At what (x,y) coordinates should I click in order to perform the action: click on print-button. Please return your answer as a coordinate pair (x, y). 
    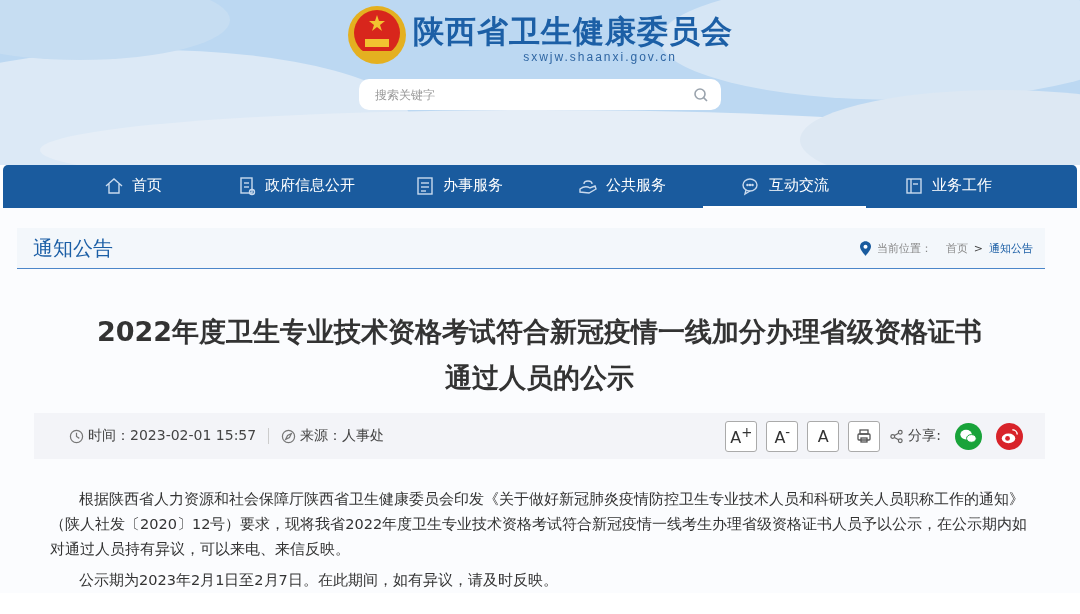
    Looking at the image, I should click on (864, 436).